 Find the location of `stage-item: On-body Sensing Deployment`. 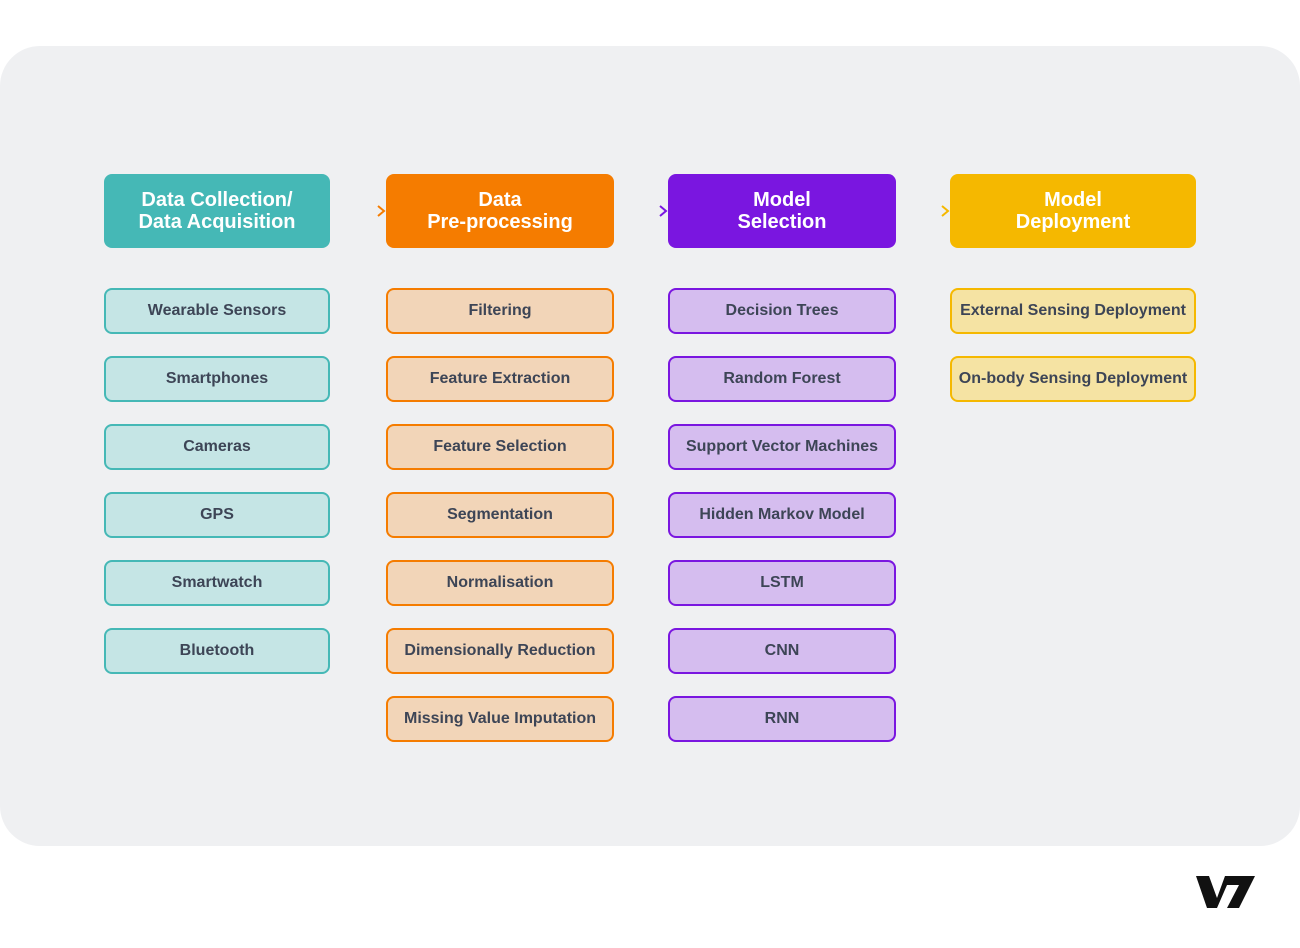

stage-item: On-body Sensing Deployment is located at coordinates (1073, 379).